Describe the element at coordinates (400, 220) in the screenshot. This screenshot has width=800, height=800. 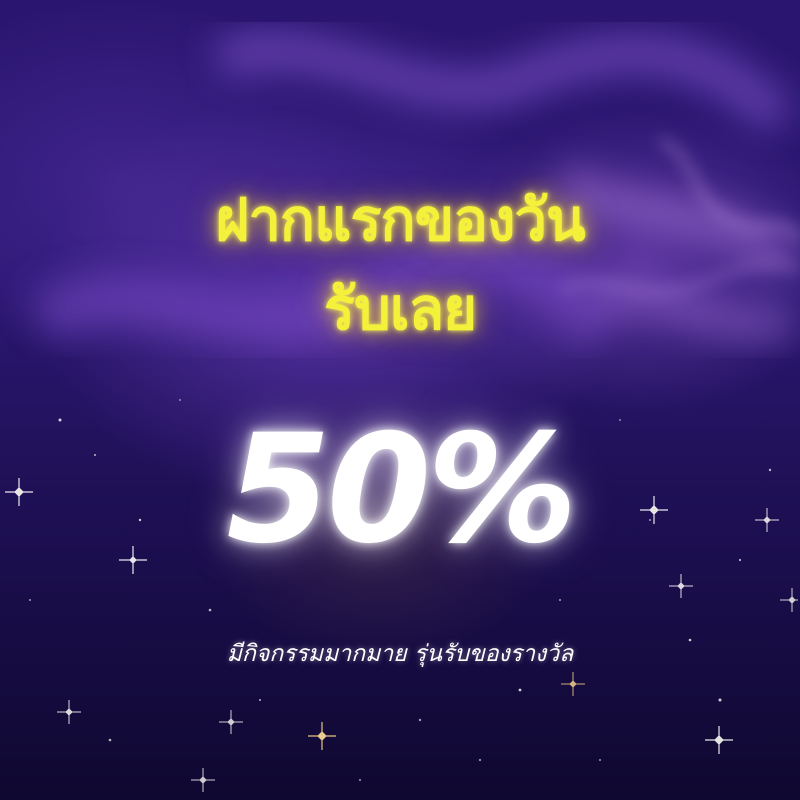
I see `headline-line-1: ฝากแรกของวัน` at that location.